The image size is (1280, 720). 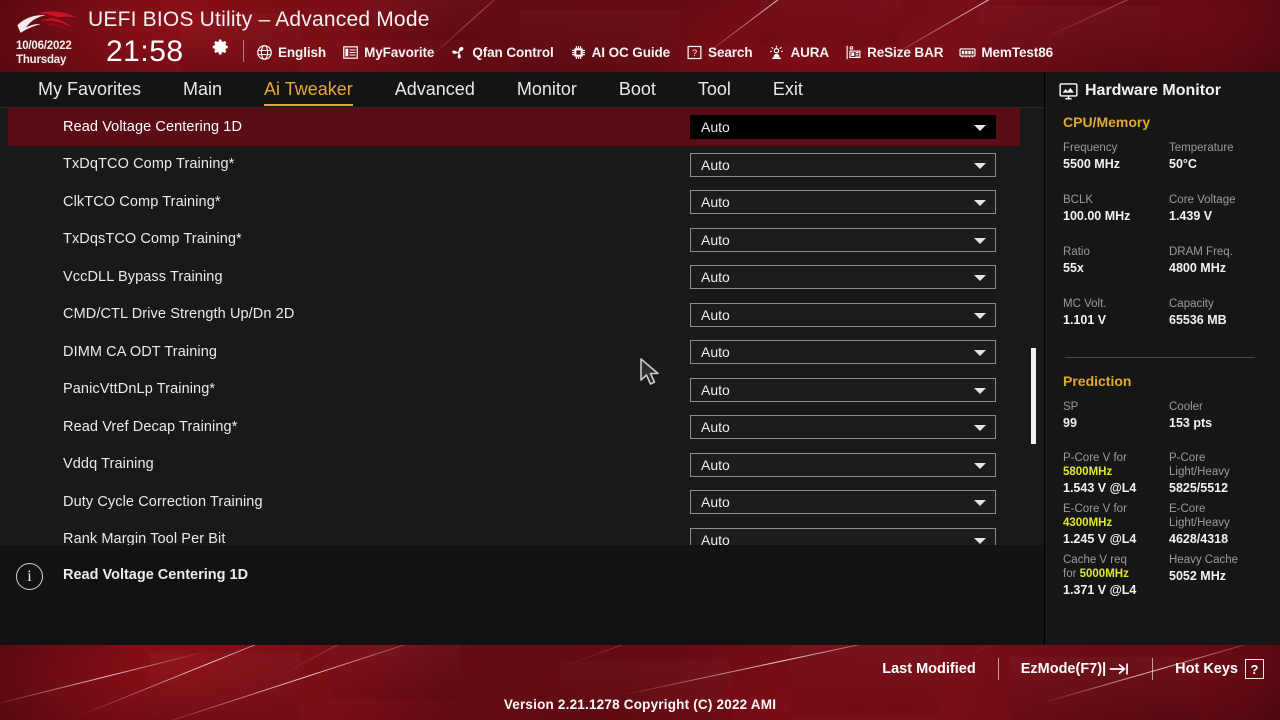 I want to click on hot-keys-label: Hot Keys, so click(x=1206, y=669).